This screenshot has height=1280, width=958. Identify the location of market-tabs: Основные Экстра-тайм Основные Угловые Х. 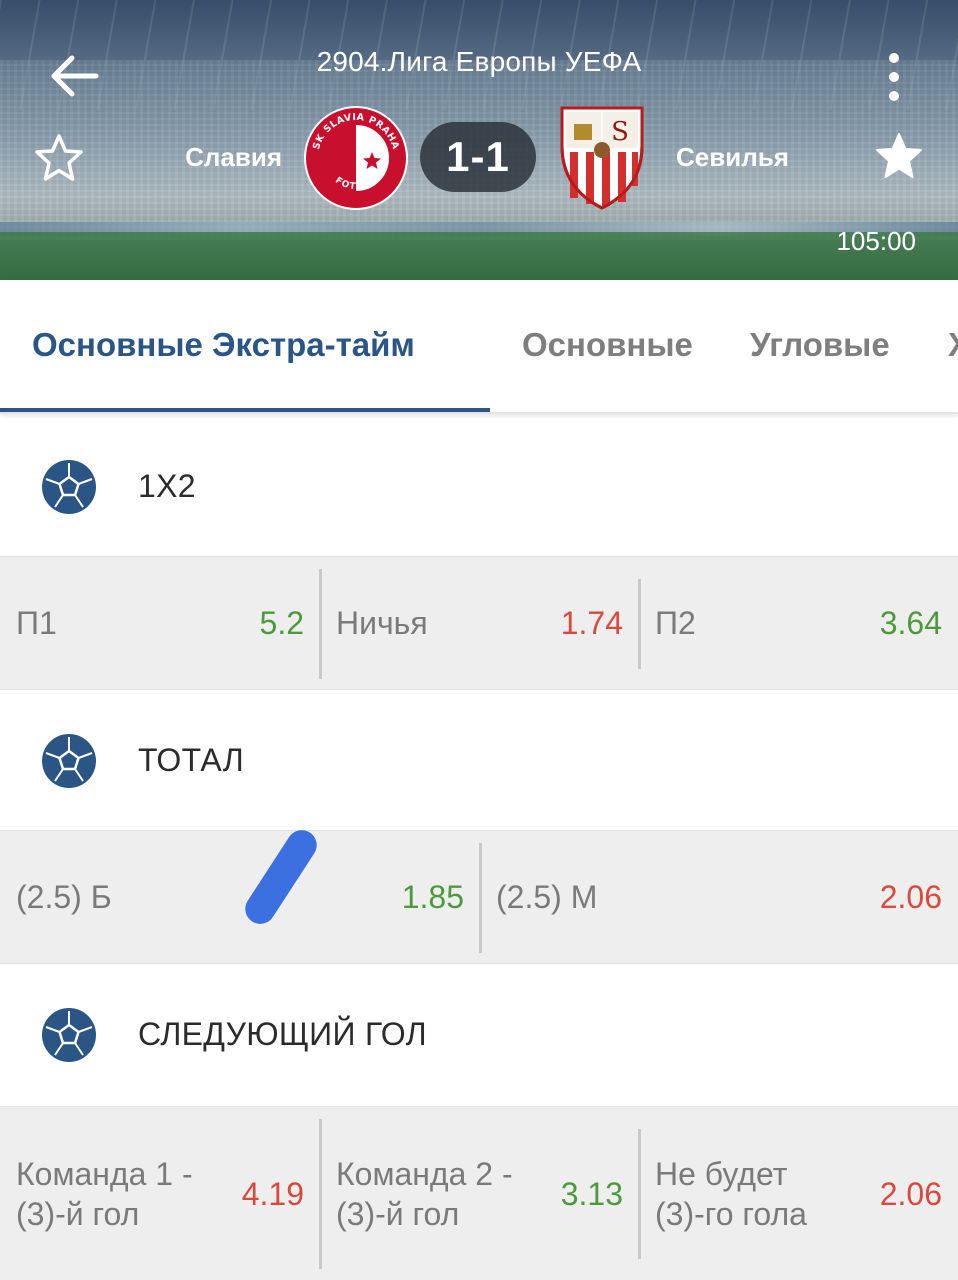
(479, 347).